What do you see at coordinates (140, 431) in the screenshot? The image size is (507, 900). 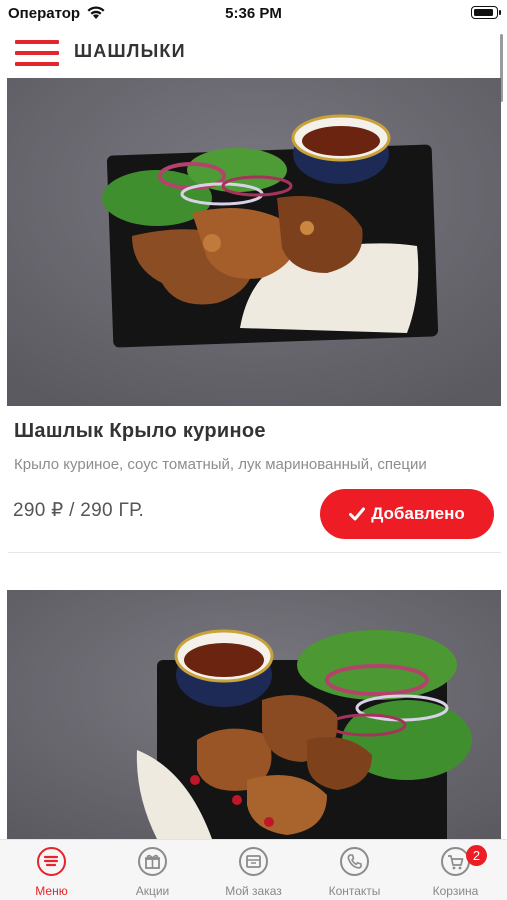 I see `product-name: Шашлык Крыло куриное` at bounding box center [140, 431].